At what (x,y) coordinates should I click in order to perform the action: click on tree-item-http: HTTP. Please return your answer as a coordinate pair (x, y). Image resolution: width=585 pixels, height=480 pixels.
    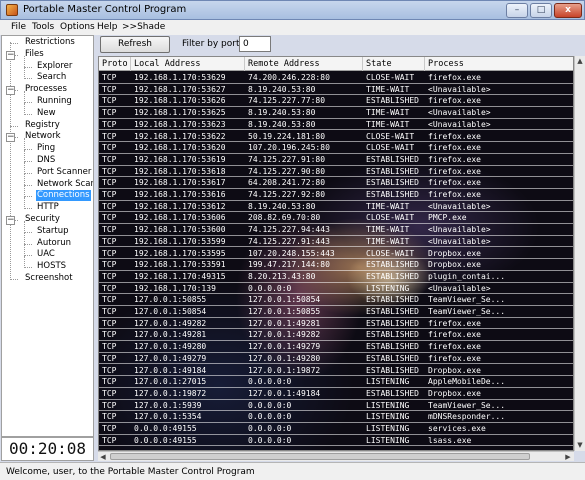
    Looking at the image, I should click on (48, 207).